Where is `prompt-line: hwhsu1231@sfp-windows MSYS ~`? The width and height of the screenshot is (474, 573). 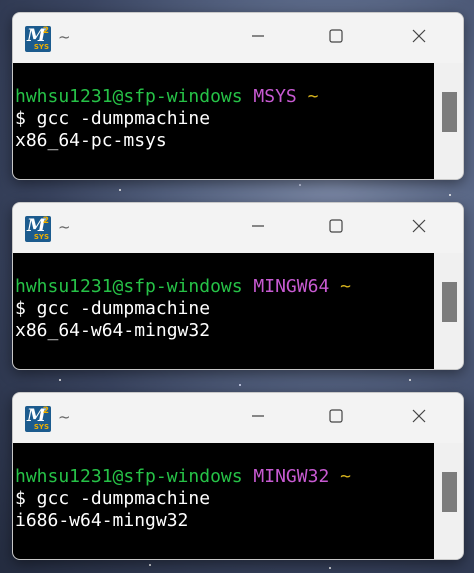 prompt-line: hwhsu1231@sfp-windows MSYS ~ is located at coordinates (166, 97).